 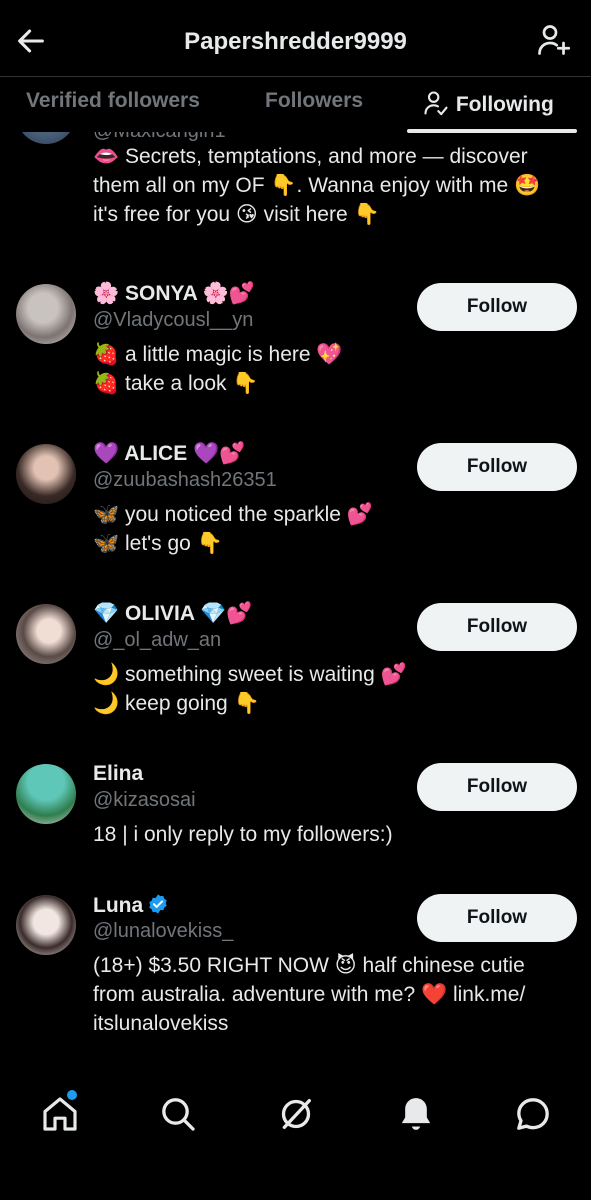 I want to click on person-plus-icon, so click(x=553, y=40).